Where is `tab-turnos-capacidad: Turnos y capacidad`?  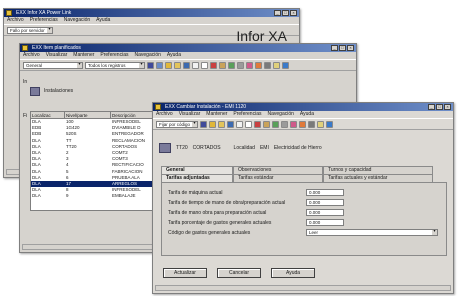 tab-turnos-capacidad: Turnos y capacidad is located at coordinates (378, 170).